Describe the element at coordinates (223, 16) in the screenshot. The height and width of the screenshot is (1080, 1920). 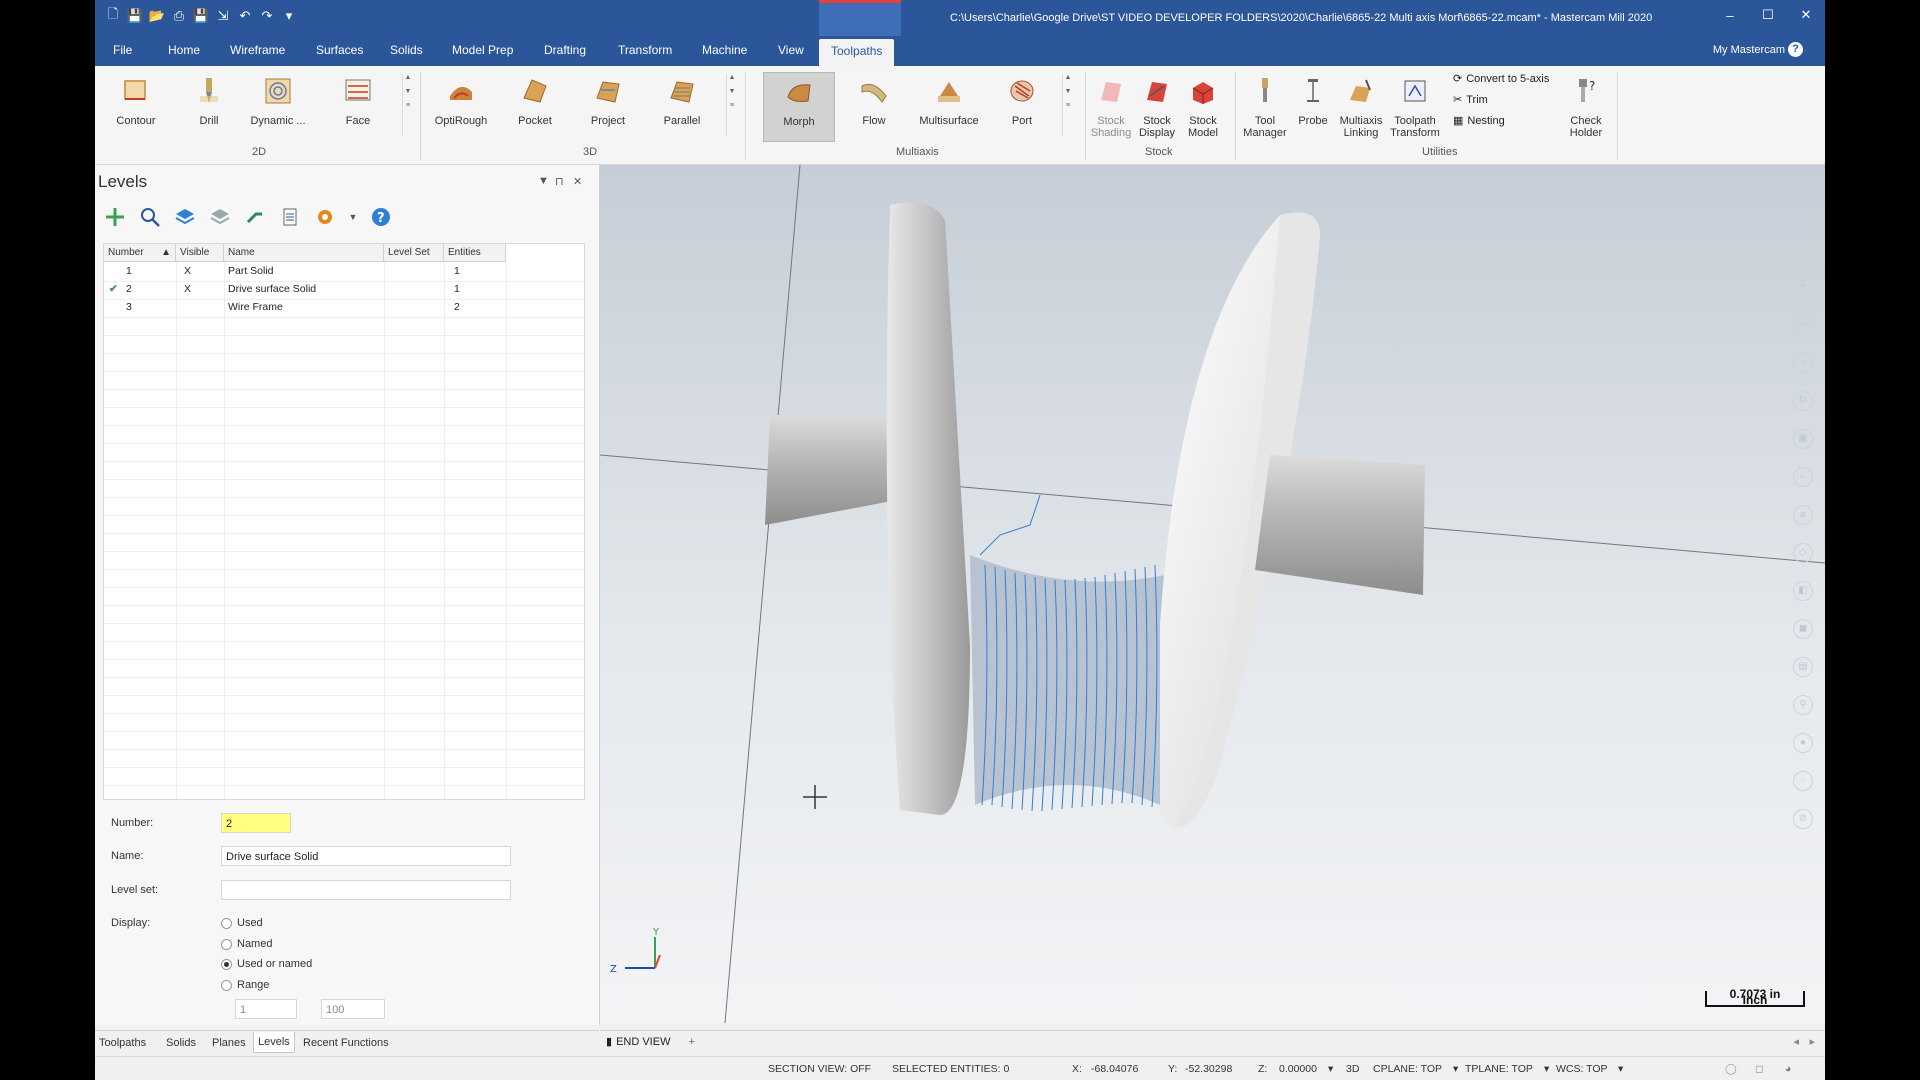
I see `export-icon: ⇲` at that location.